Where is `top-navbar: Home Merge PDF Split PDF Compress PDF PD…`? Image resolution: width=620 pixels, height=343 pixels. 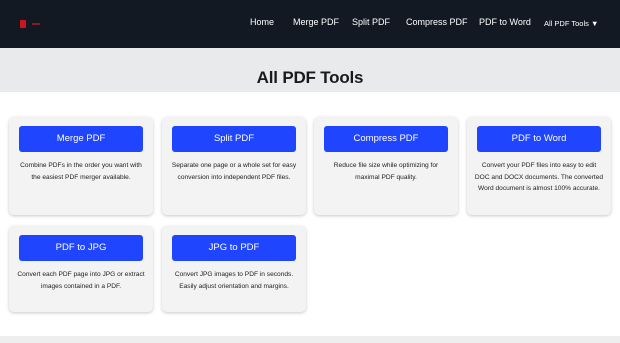 top-navbar: Home Merge PDF Split PDF Compress PDF PD… is located at coordinates (310, 24).